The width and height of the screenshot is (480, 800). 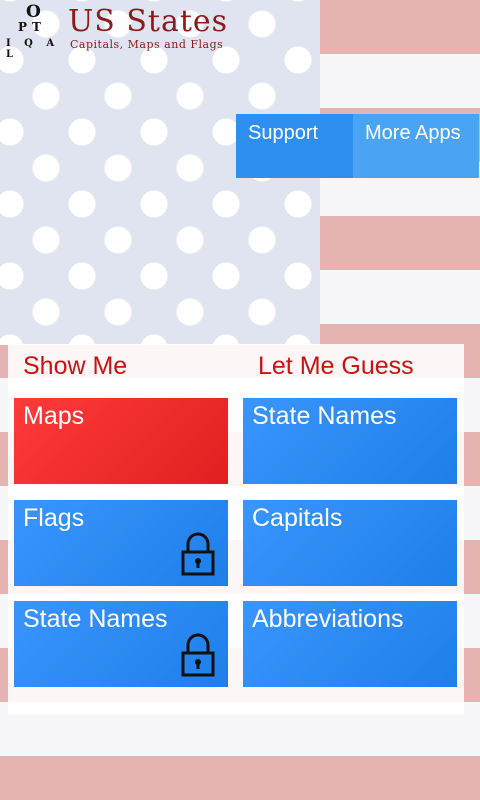 I want to click on app-logo: O P T I Q A L, so click(x=34, y=31).